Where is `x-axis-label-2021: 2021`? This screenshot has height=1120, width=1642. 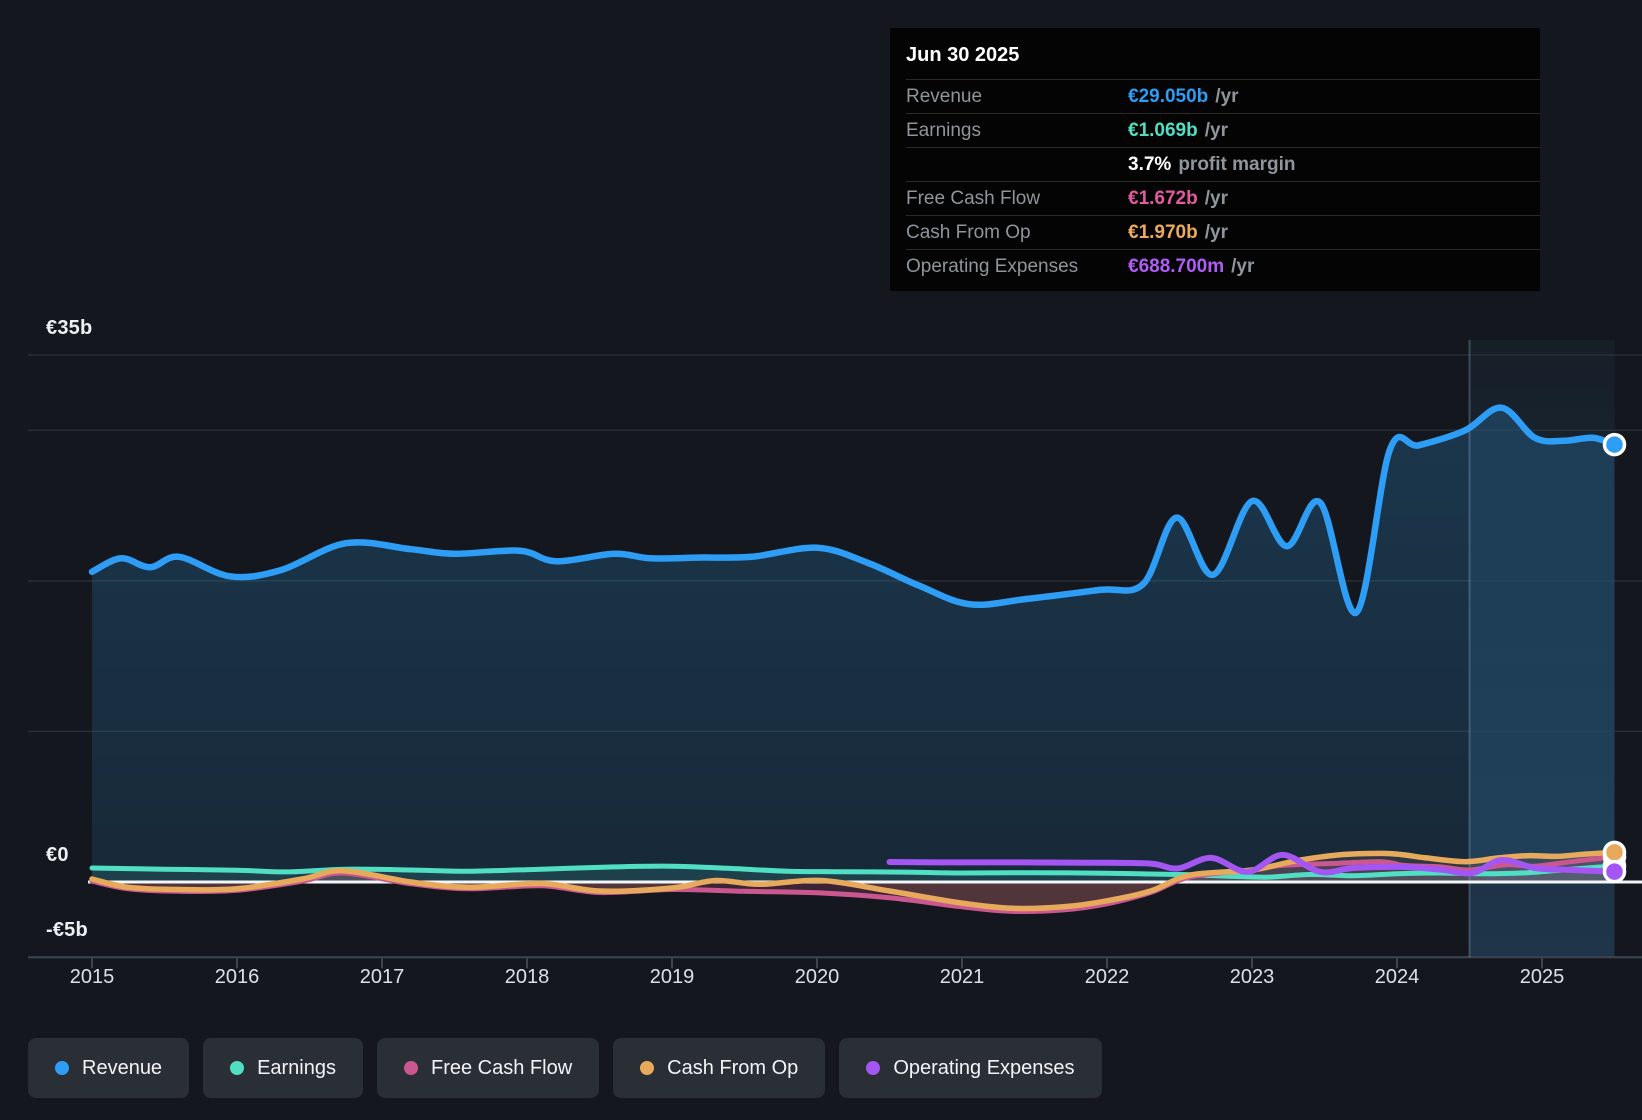
x-axis-label-2021: 2021 is located at coordinates (962, 977).